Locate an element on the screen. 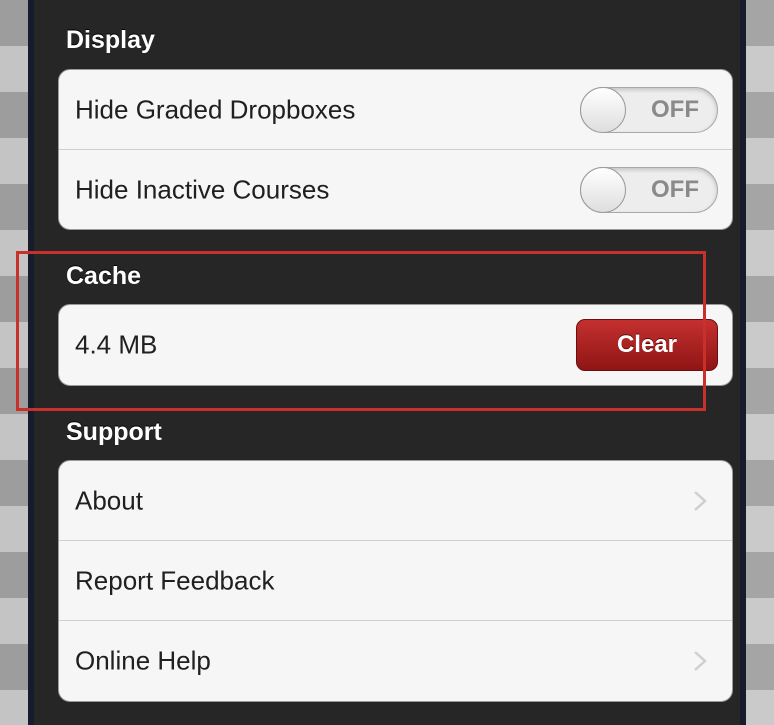  support-item-report-feedback: Report Feedback is located at coordinates (395, 581).